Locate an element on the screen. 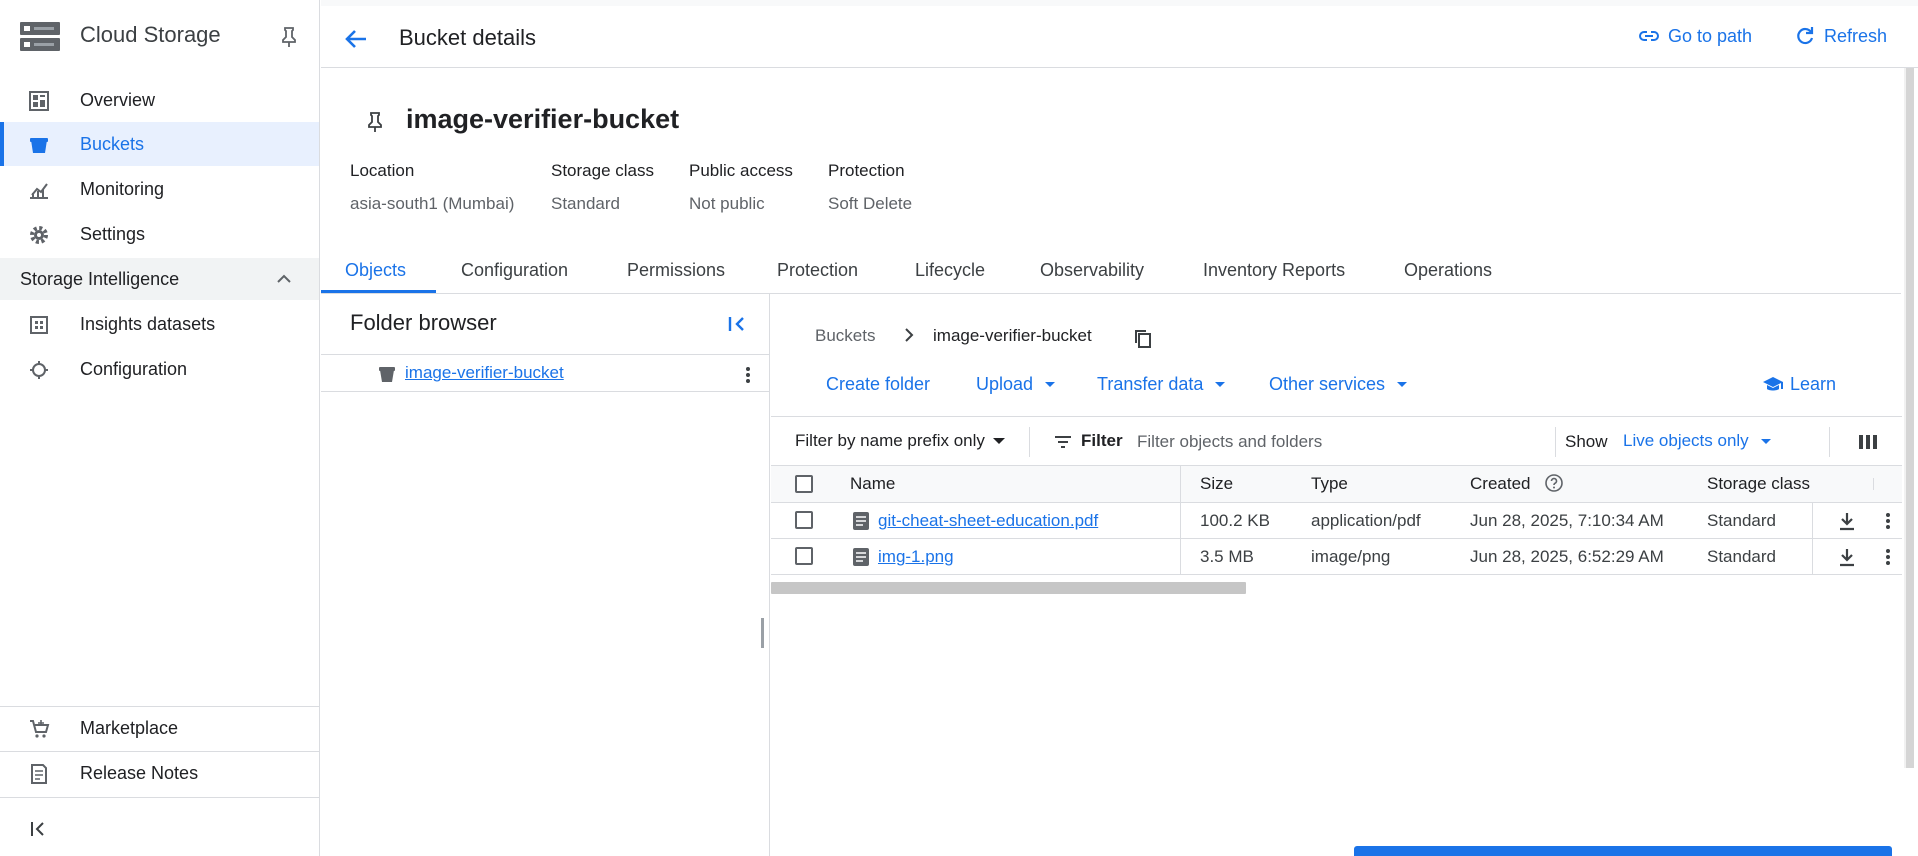  gear-icon is located at coordinates (39, 235).